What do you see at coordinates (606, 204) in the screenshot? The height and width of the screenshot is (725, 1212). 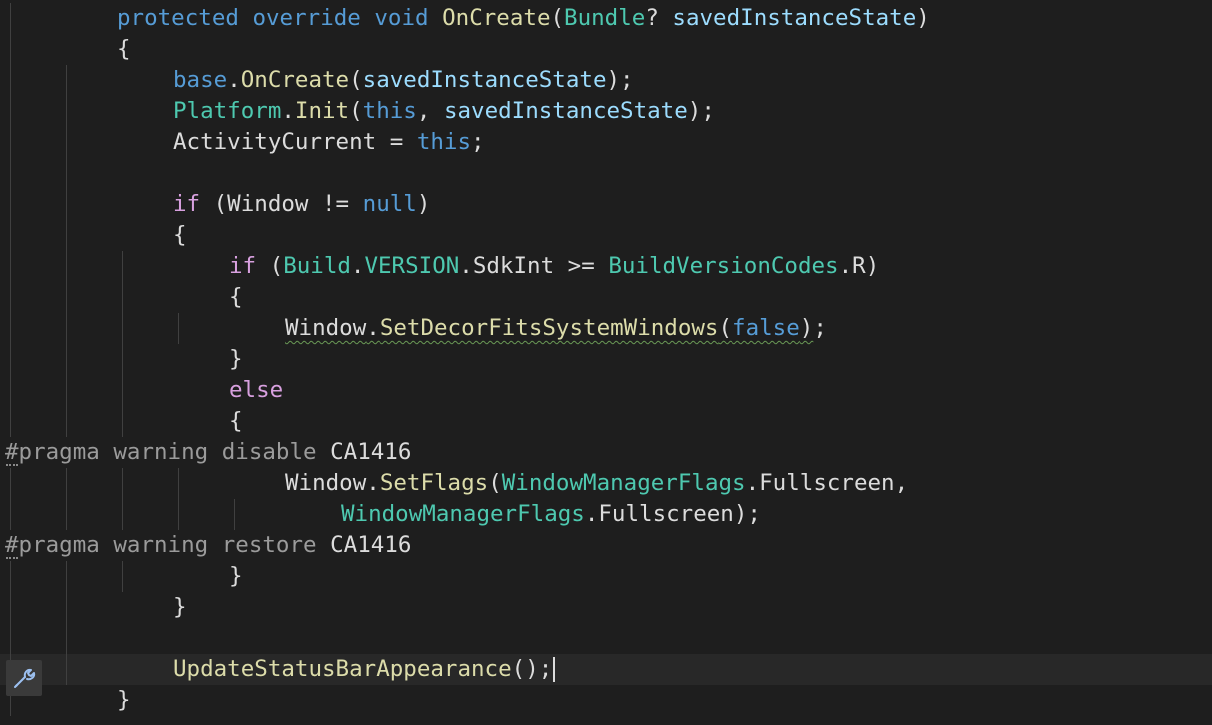 I see `code-line: if (Window != null)` at bounding box center [606, 204].